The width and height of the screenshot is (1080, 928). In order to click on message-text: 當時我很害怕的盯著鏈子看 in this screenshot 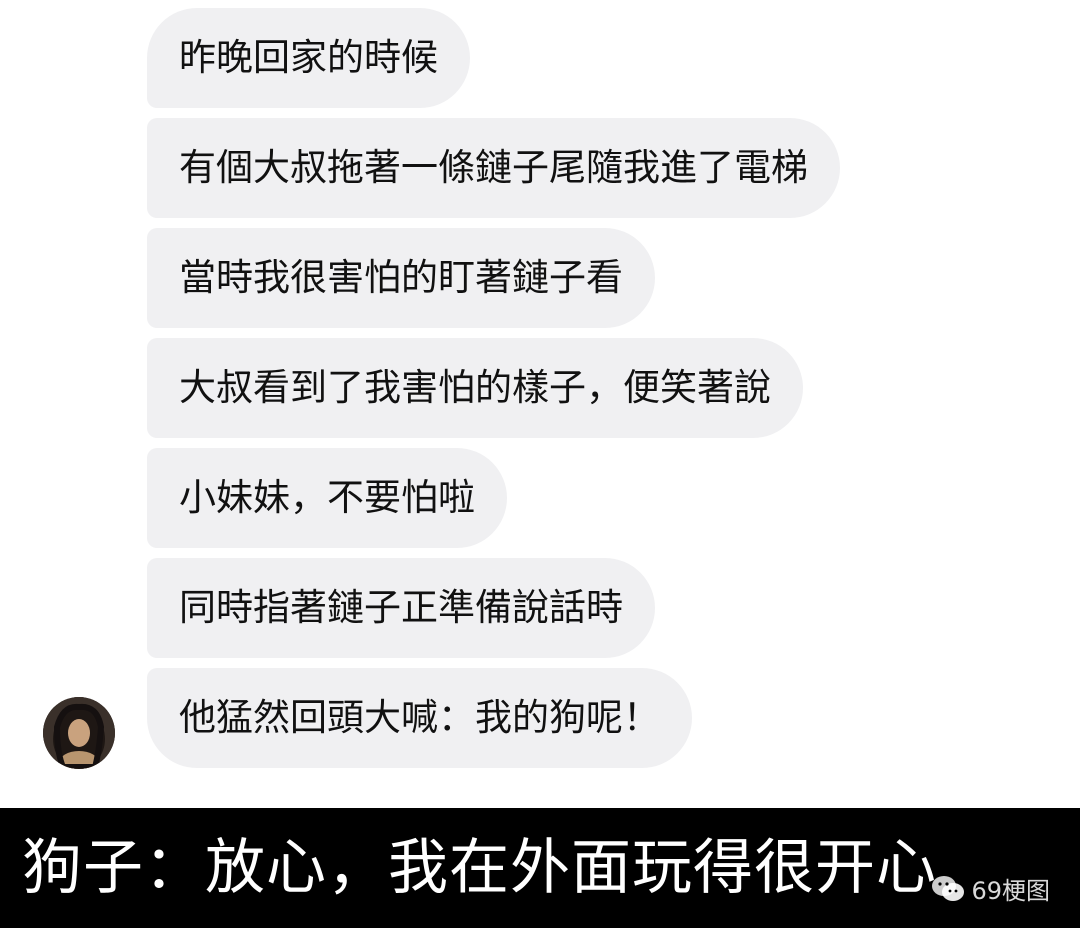, I will do `click(401, 277)`.